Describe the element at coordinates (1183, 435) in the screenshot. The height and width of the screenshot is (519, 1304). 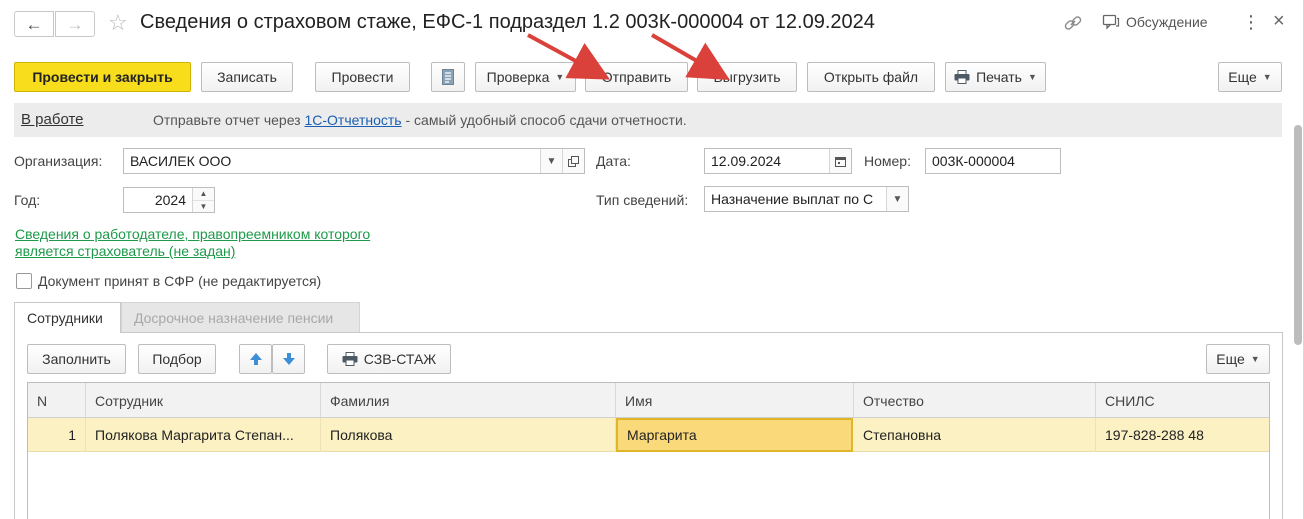
I see `cell-snils: 197-828-288 48` at that location.